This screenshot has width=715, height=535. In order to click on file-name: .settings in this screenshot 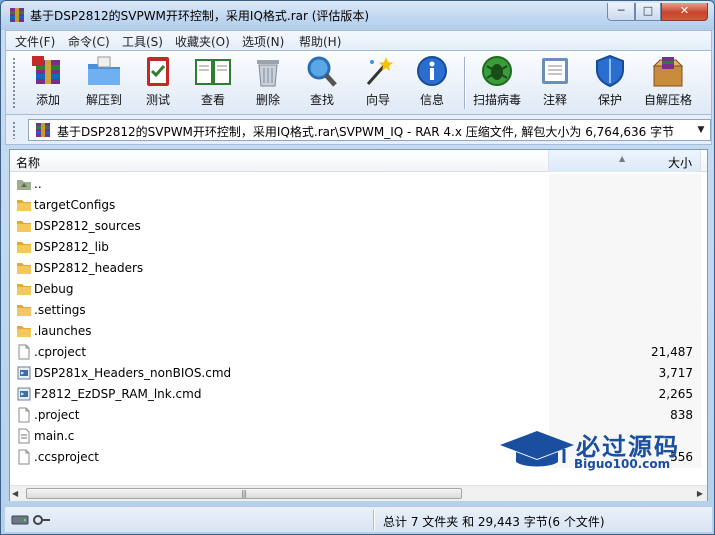, I will do `click(60, 310)`.